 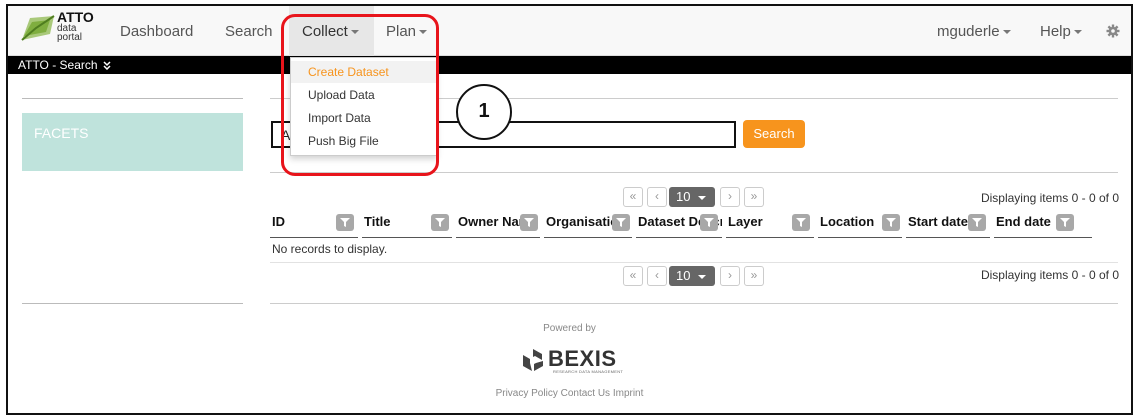 What do you see at coordinates (1113, 31) in the screenshot?
I see `gear-icon` at bounding box center [1113, 31].